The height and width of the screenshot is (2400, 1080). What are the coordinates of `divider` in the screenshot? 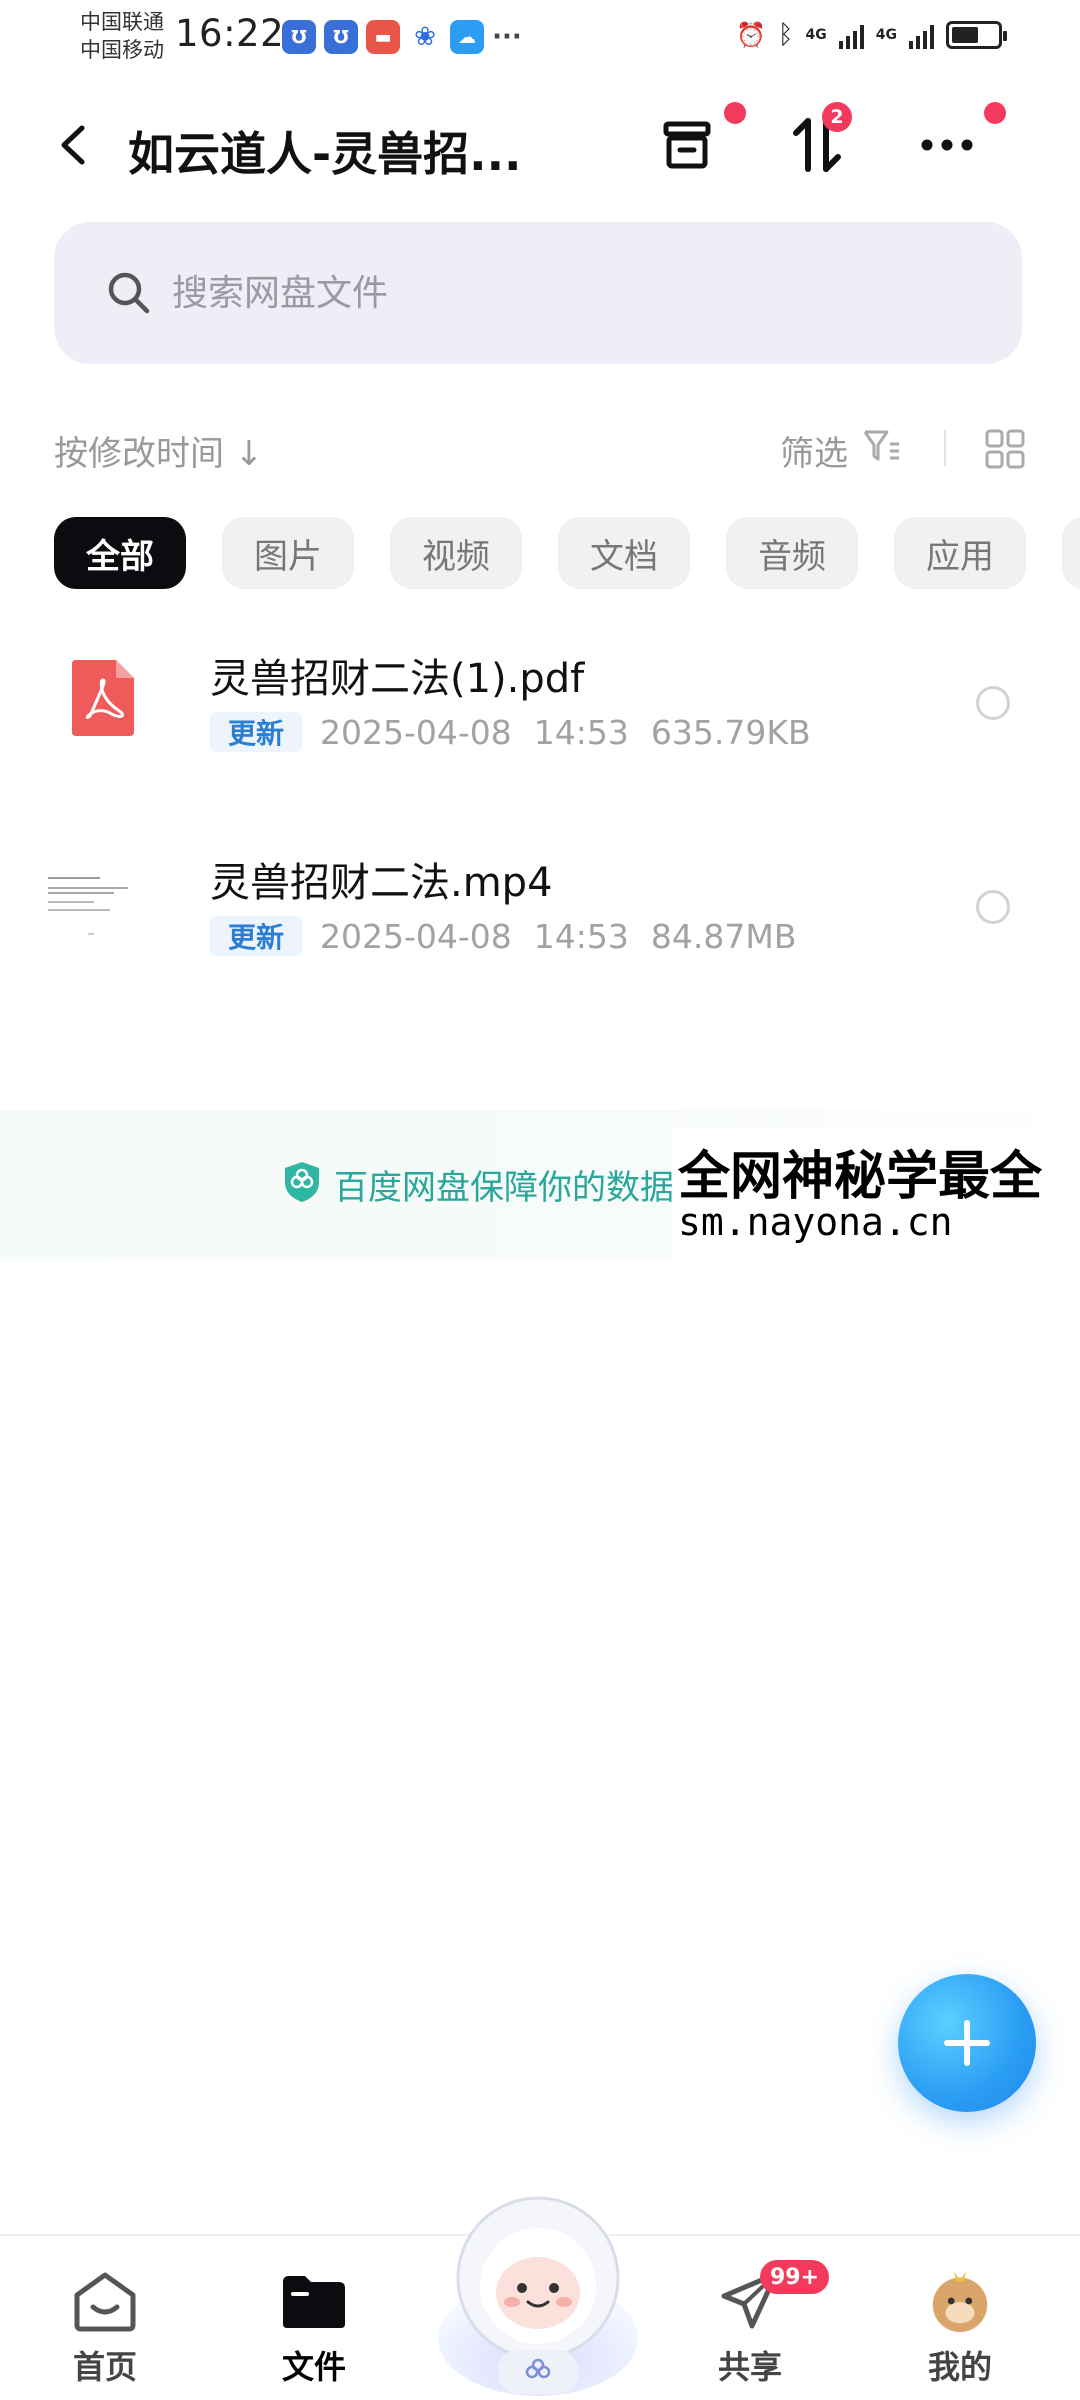 It's located at (945, 448).